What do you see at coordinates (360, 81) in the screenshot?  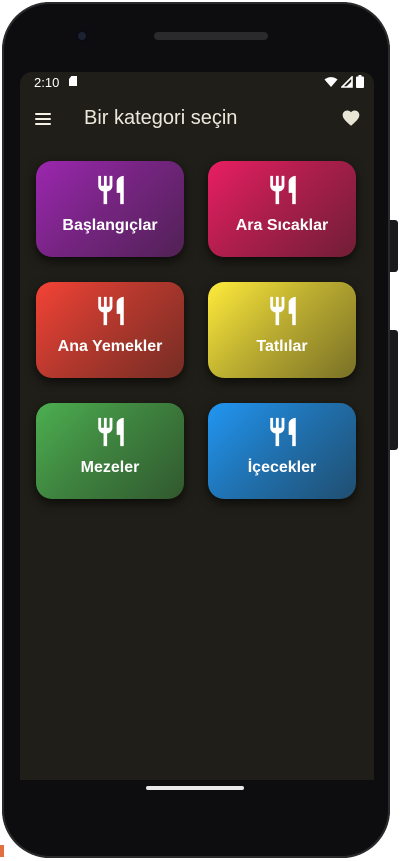 I see `battery-icon` at bounding box center [360, 81].